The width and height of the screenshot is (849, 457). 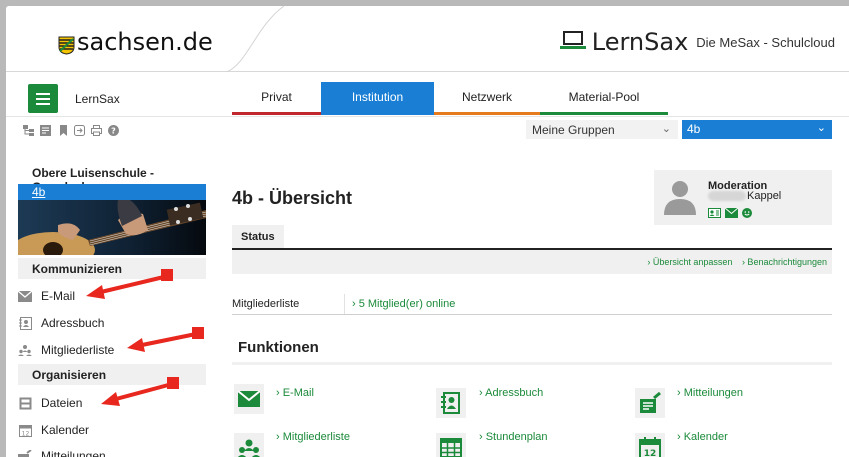 What do you see at coordinates (140, 391) in the screenshot?
I see `arrow-to-dateien` at bounding box center [140, 391].